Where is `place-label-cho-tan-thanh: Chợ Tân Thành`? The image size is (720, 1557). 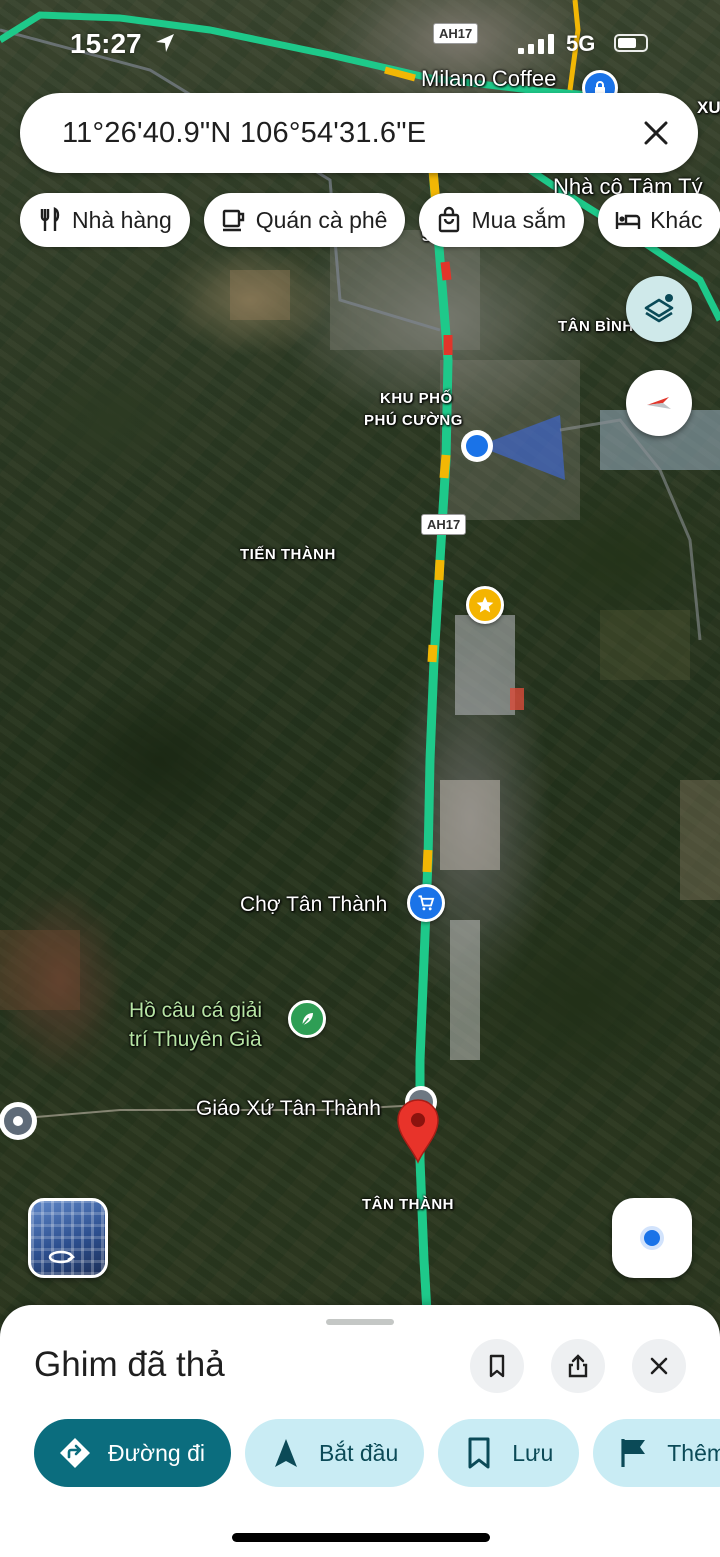
place-label-cho-tan-thanh: Chợ Tân Thành is located at coordinates (313, 905).